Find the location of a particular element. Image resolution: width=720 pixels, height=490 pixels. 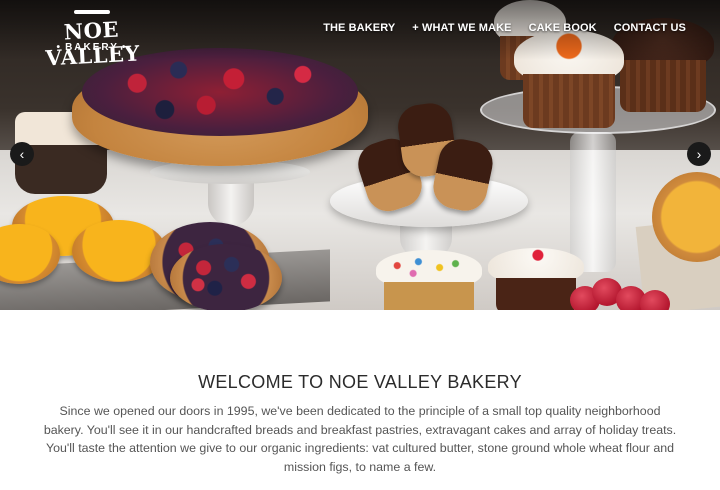

chevron-right-icon: › is located at coordinates (699, 154).